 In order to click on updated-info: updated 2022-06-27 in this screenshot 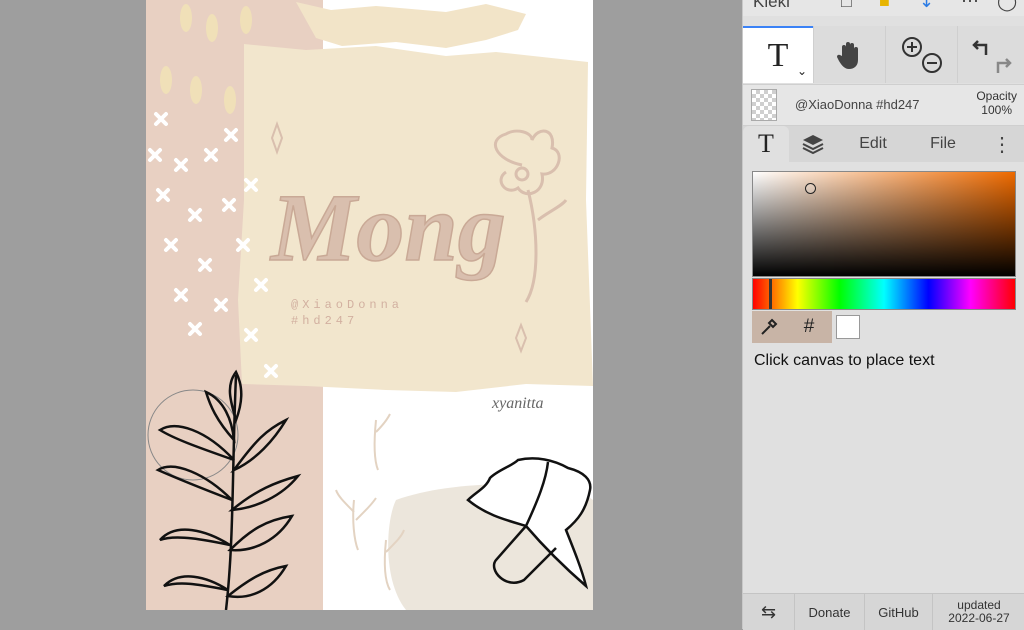, I will do `click(978, 612)`.